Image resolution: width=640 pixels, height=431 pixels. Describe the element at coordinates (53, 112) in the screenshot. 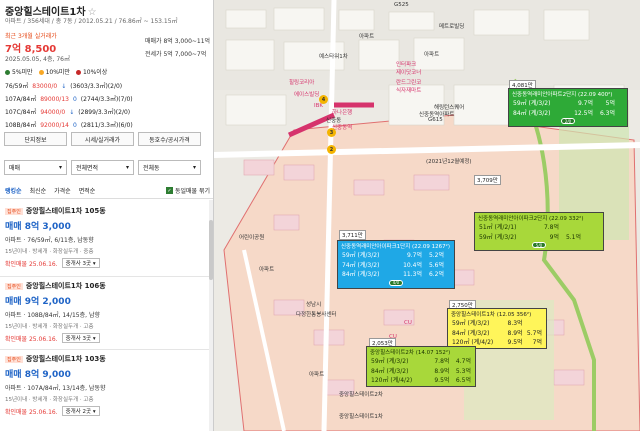

I see `area-price: 94000/0` at that location.